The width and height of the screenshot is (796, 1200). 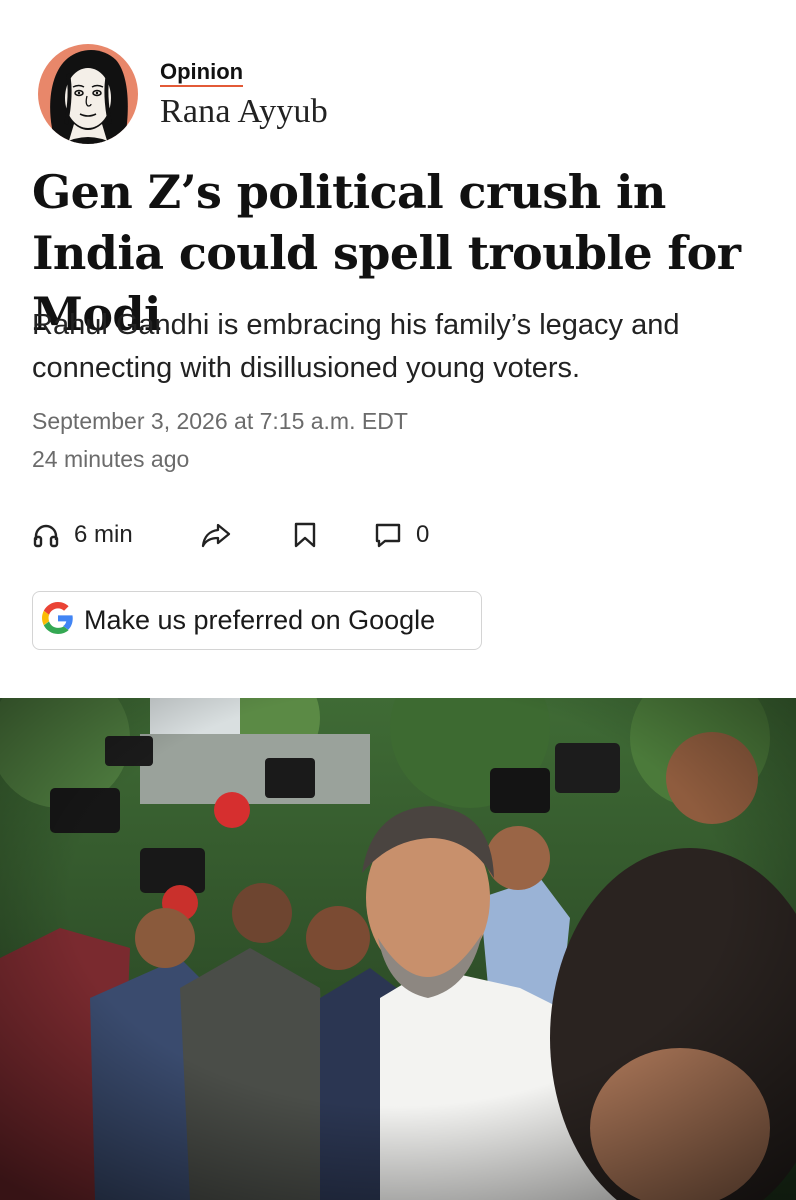 What do you see at coordinates (305, 535) in the screenshot?
I see `bookmark-icon` at bounding box center [305, 535].